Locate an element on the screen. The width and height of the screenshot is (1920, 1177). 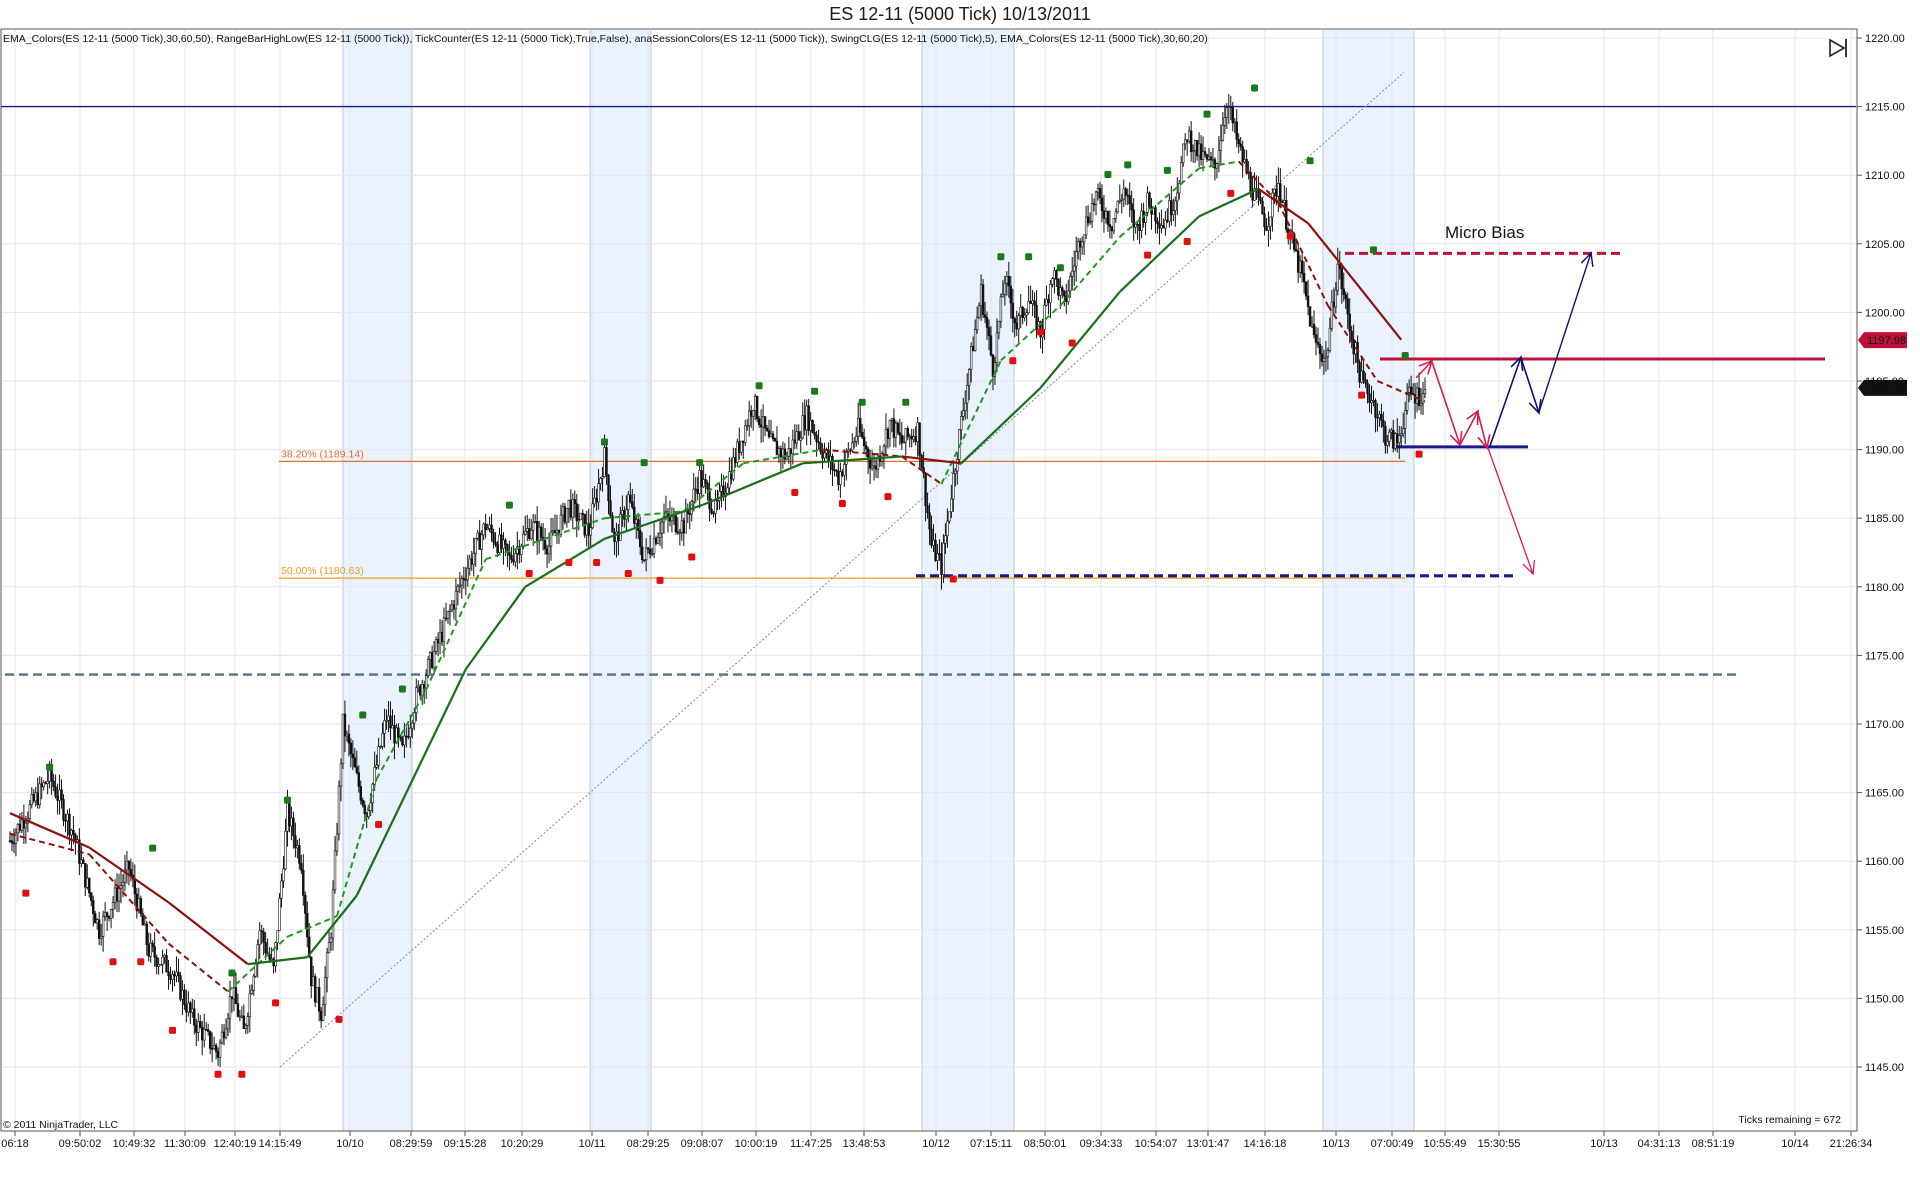
scroll-to-end-icon is located at coordinates (1838, 48).